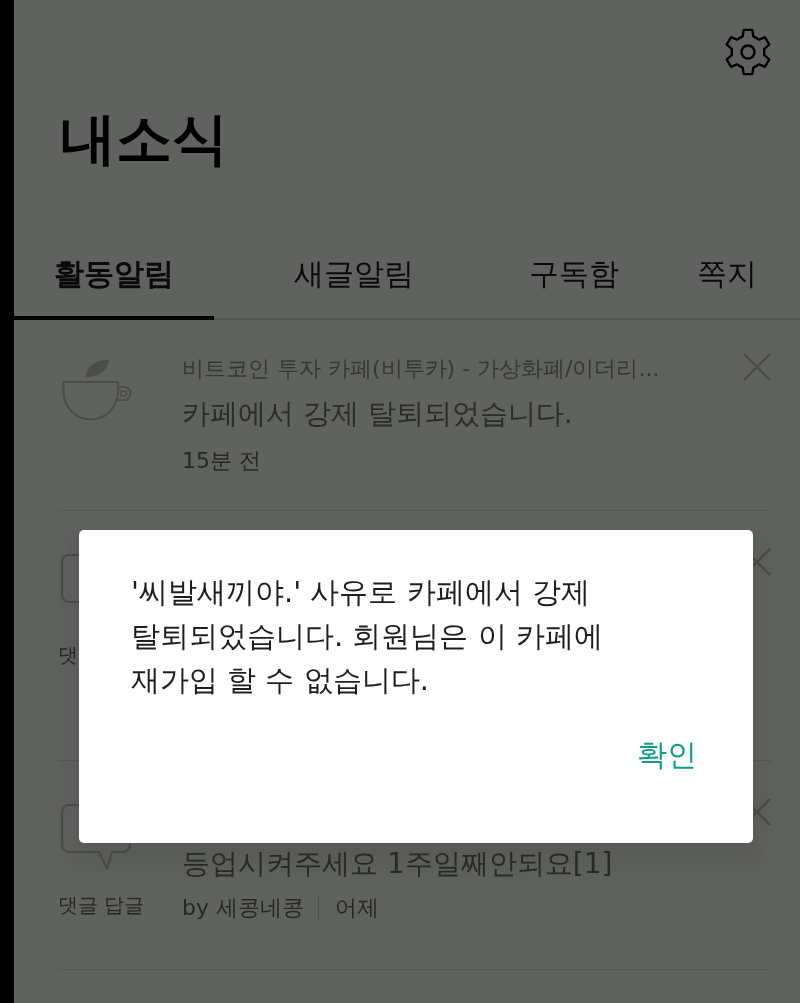 The width and height of the screenshot is (800, 1003). What do you see at coordinates (221, 461) in the screenshot?
I see `notification-time: 15분 전` at bounding box center [221, 461].